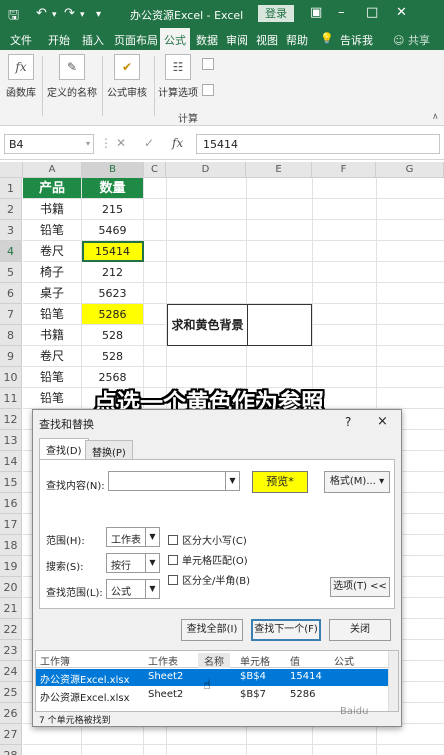 Image resolution: width=444 pixels, height=755 pixels. Describe the element at coordinates (11, 750) in the screenshot. I see `row-header: 28` at that location.